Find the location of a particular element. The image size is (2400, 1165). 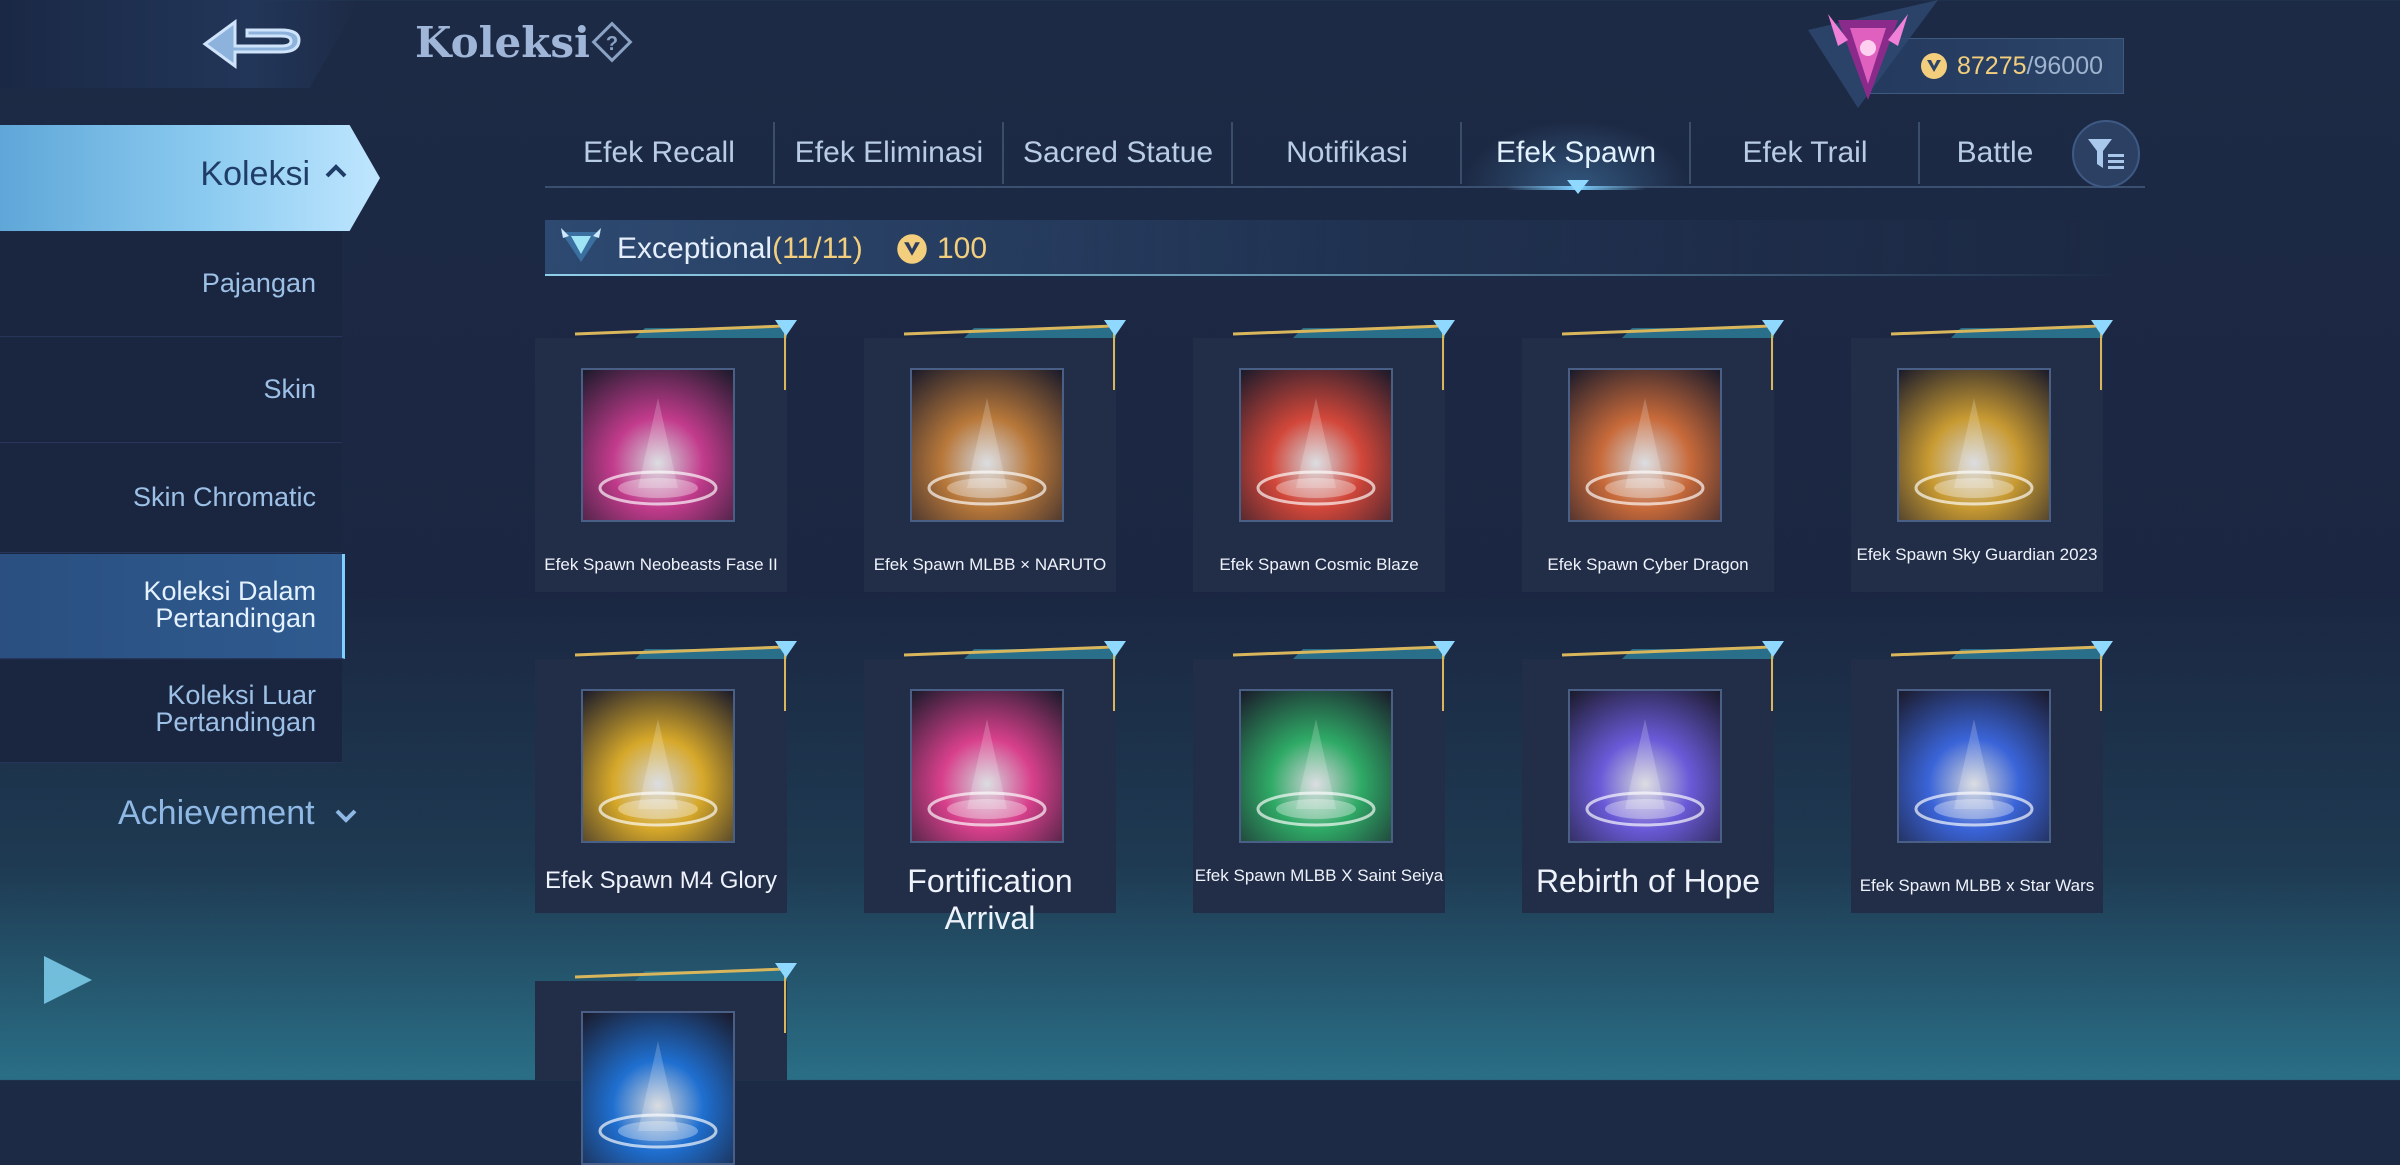

tab-notifikasi: Notifikasi is located at coordinates (1347, 153).